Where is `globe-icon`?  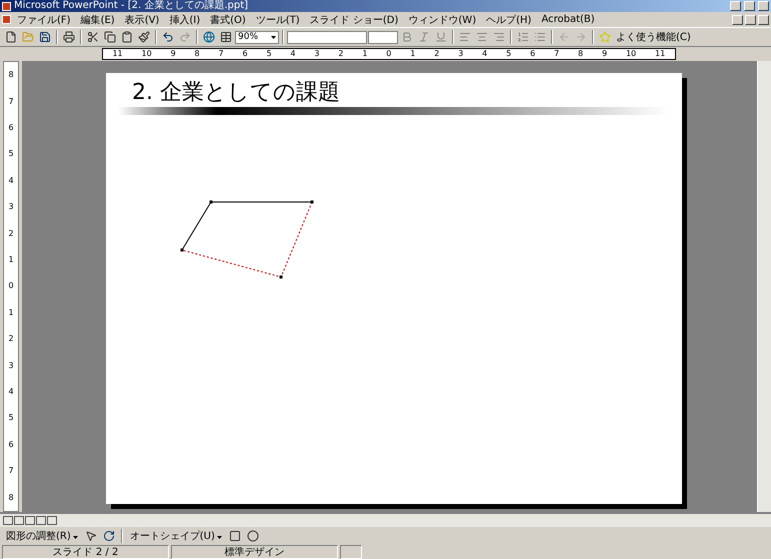 globe-icon is located at coordinates (209, 37).